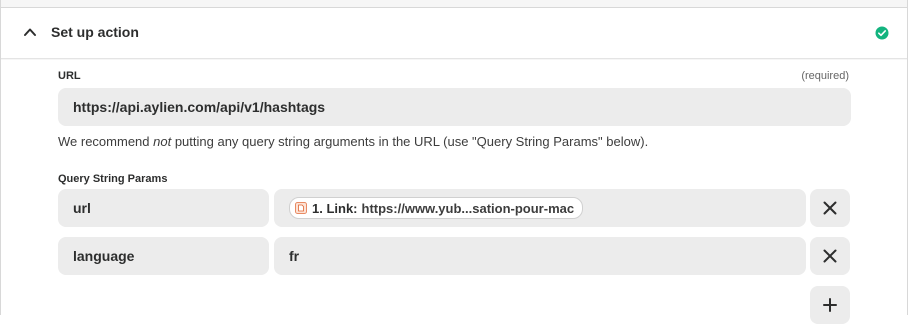  Describe the element at coordinates (199, 107) in the screenshot. I see `url-value: https://api.aylien.com/api/v1/hashtags` at that location.